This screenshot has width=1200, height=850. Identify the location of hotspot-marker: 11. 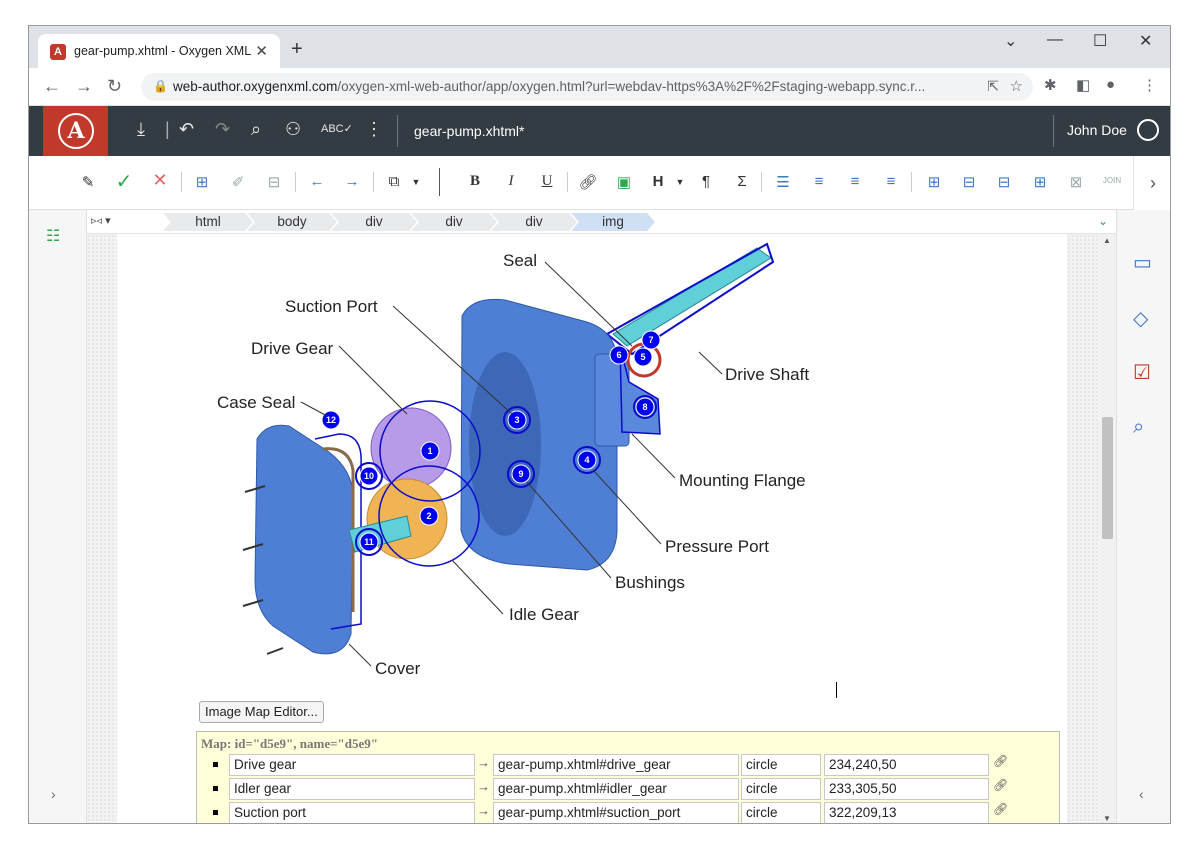
(369, 542).